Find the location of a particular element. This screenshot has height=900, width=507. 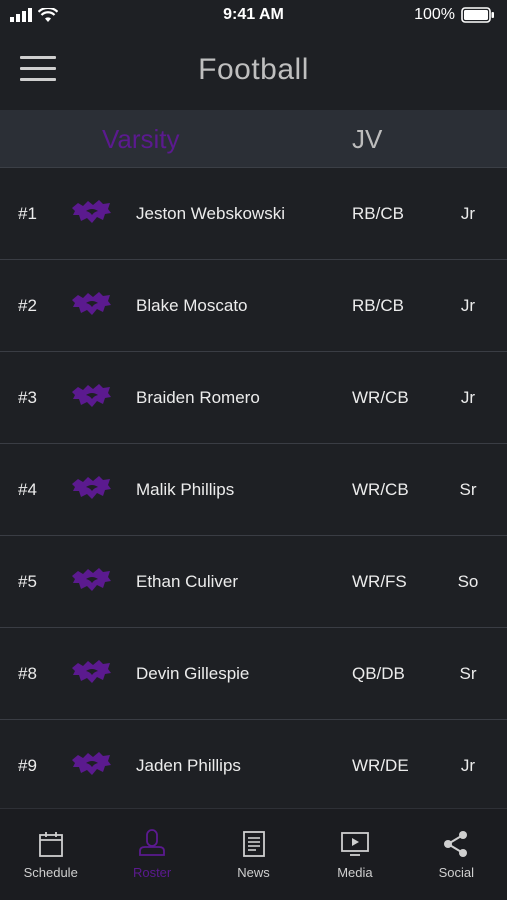

roster-row: #4 Malik Phillips WR/CB Sr is located at coordinates (253, 490).